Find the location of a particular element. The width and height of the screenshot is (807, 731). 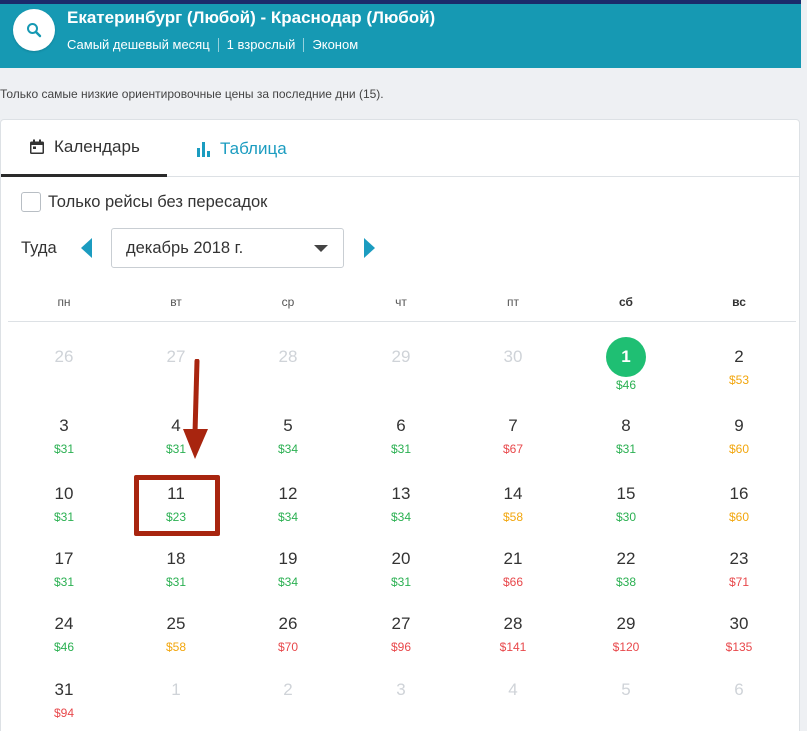

calendar-day: 22 $38 is located at coordinates (626, 568).